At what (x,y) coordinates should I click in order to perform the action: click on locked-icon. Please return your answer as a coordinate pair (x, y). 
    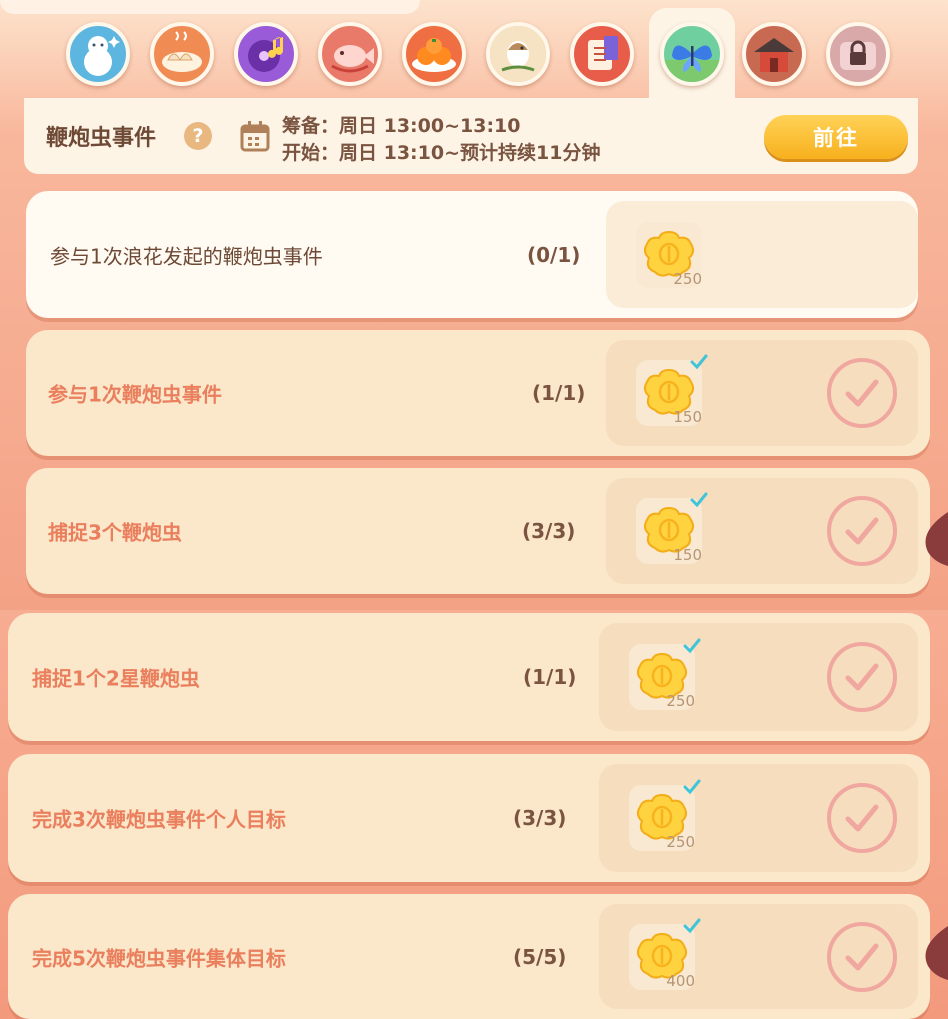
    Looking at the image, I should click on (858, 55).